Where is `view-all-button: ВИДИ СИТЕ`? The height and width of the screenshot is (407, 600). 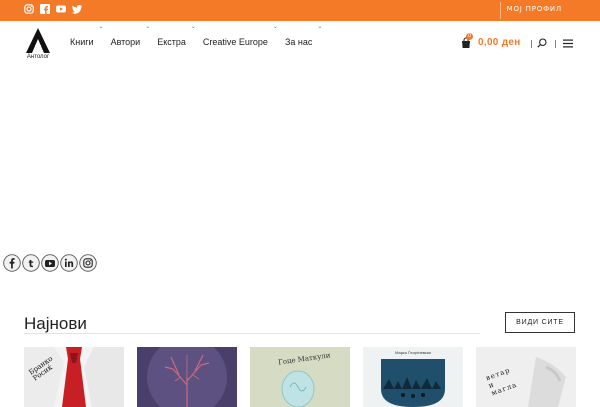 view-all-button: ВИДИ СИТЕ is located at coordinates (540, 322).